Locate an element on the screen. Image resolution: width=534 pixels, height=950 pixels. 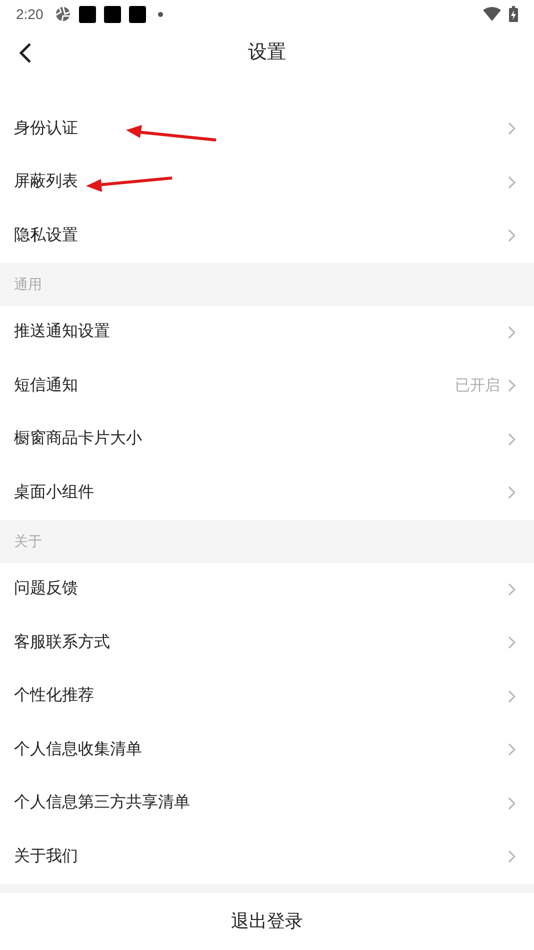
item-value: 已开启 is located at coordinates (477, 386).